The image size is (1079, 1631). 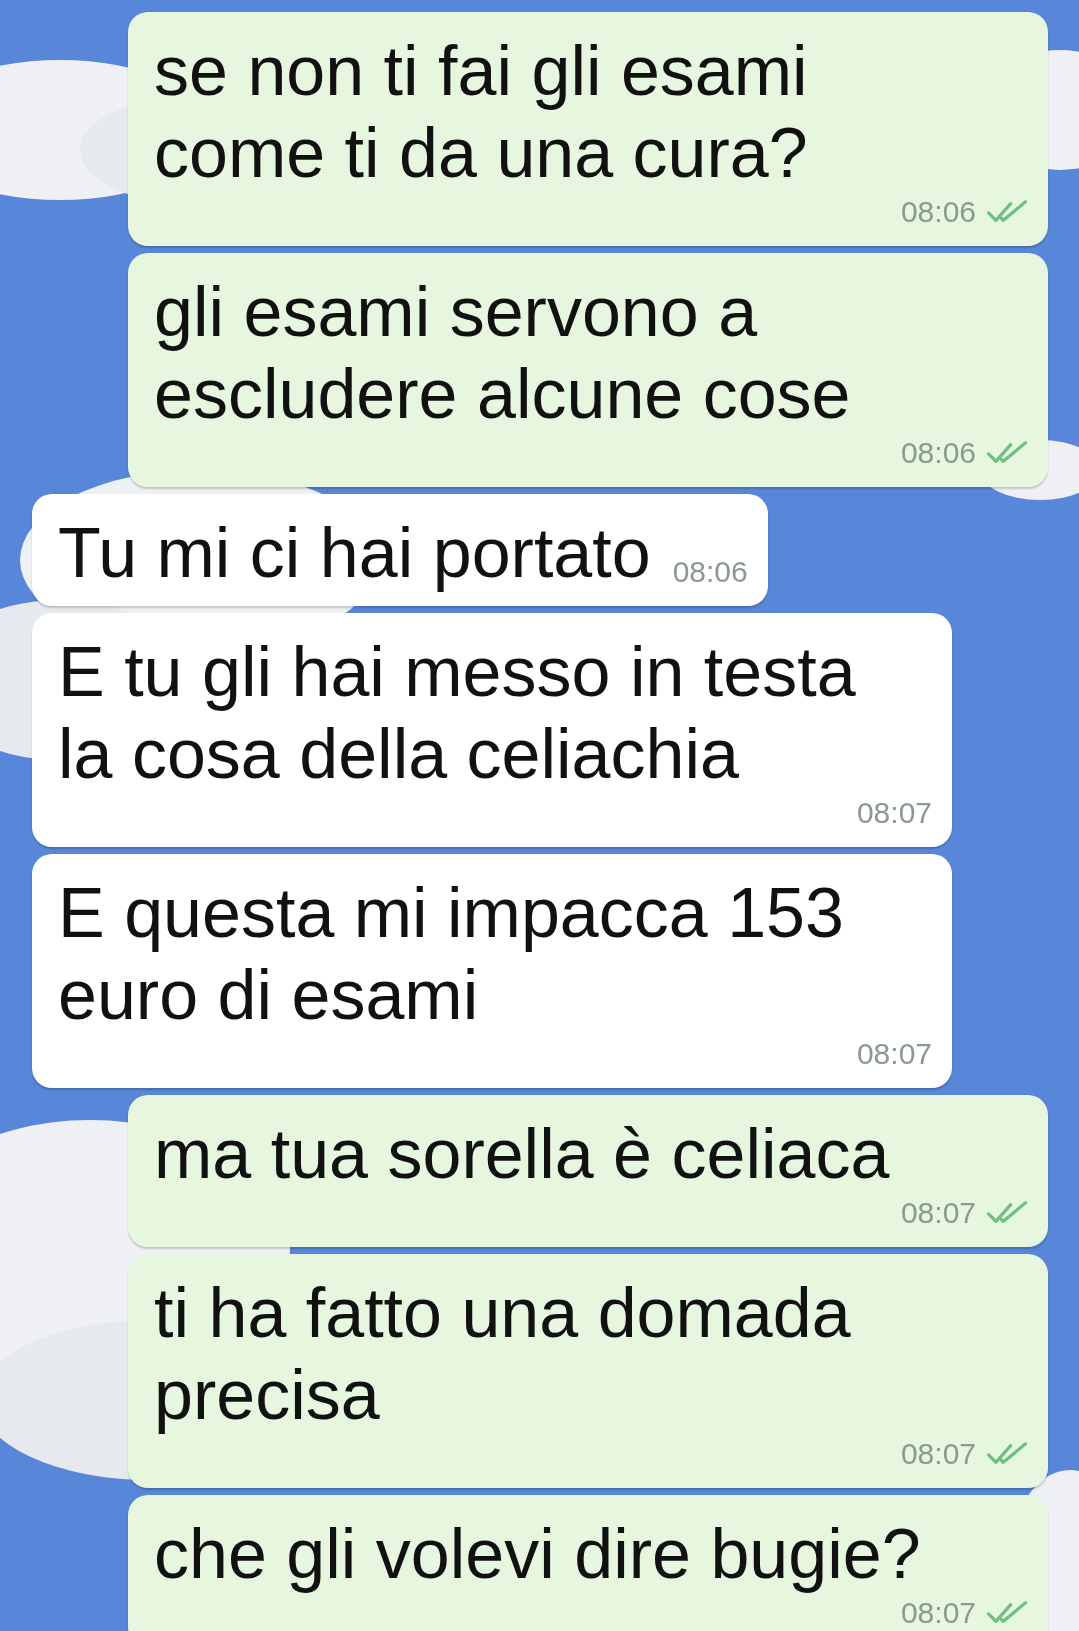 I want to click on message-text: ma tua sorella è celiaca, so click(x=522, y=1154).